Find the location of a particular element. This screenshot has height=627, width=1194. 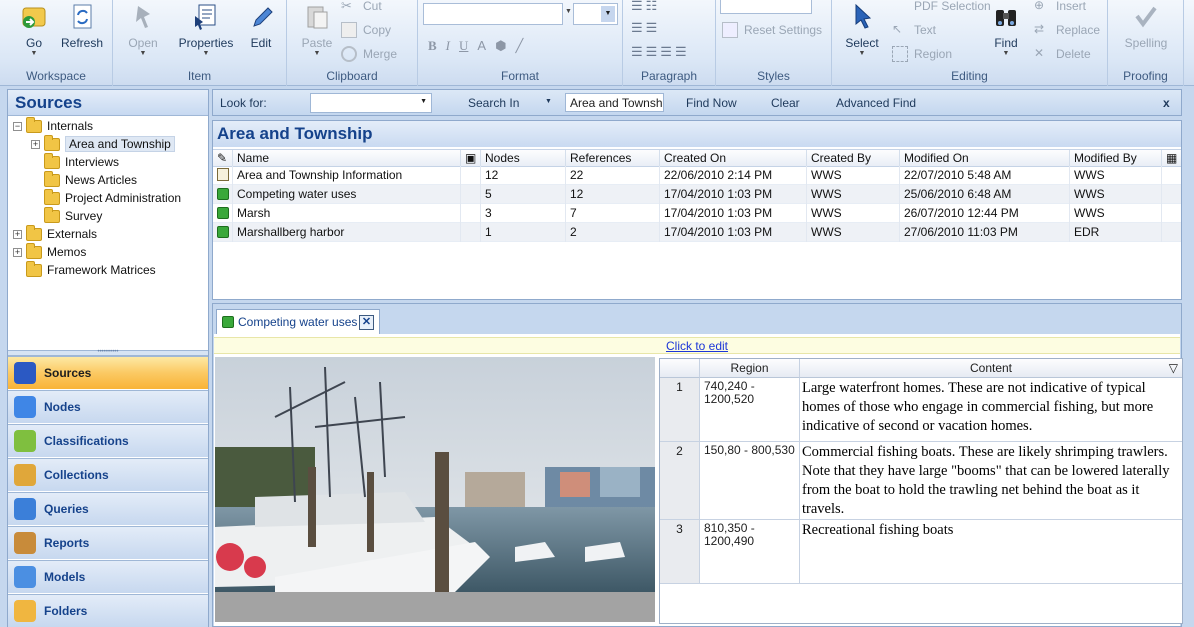

scissors-icon: ✂ is located at coordinates (346, 6).